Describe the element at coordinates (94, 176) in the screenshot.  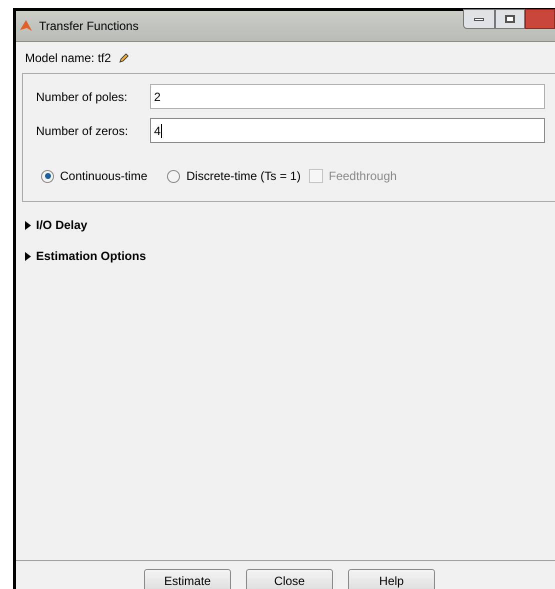
I see `radio-option: Continuous-time` at that location.